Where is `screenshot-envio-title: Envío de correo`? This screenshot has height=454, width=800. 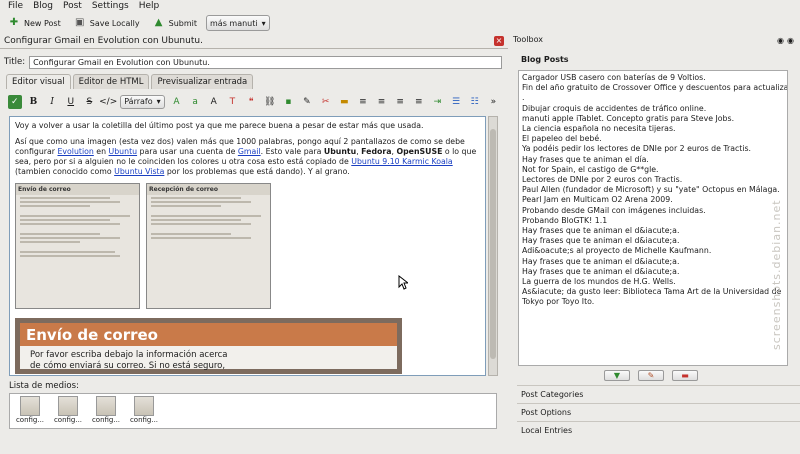 screenshot-envio-title: Envío de correo is located at coordinates (77, 189).